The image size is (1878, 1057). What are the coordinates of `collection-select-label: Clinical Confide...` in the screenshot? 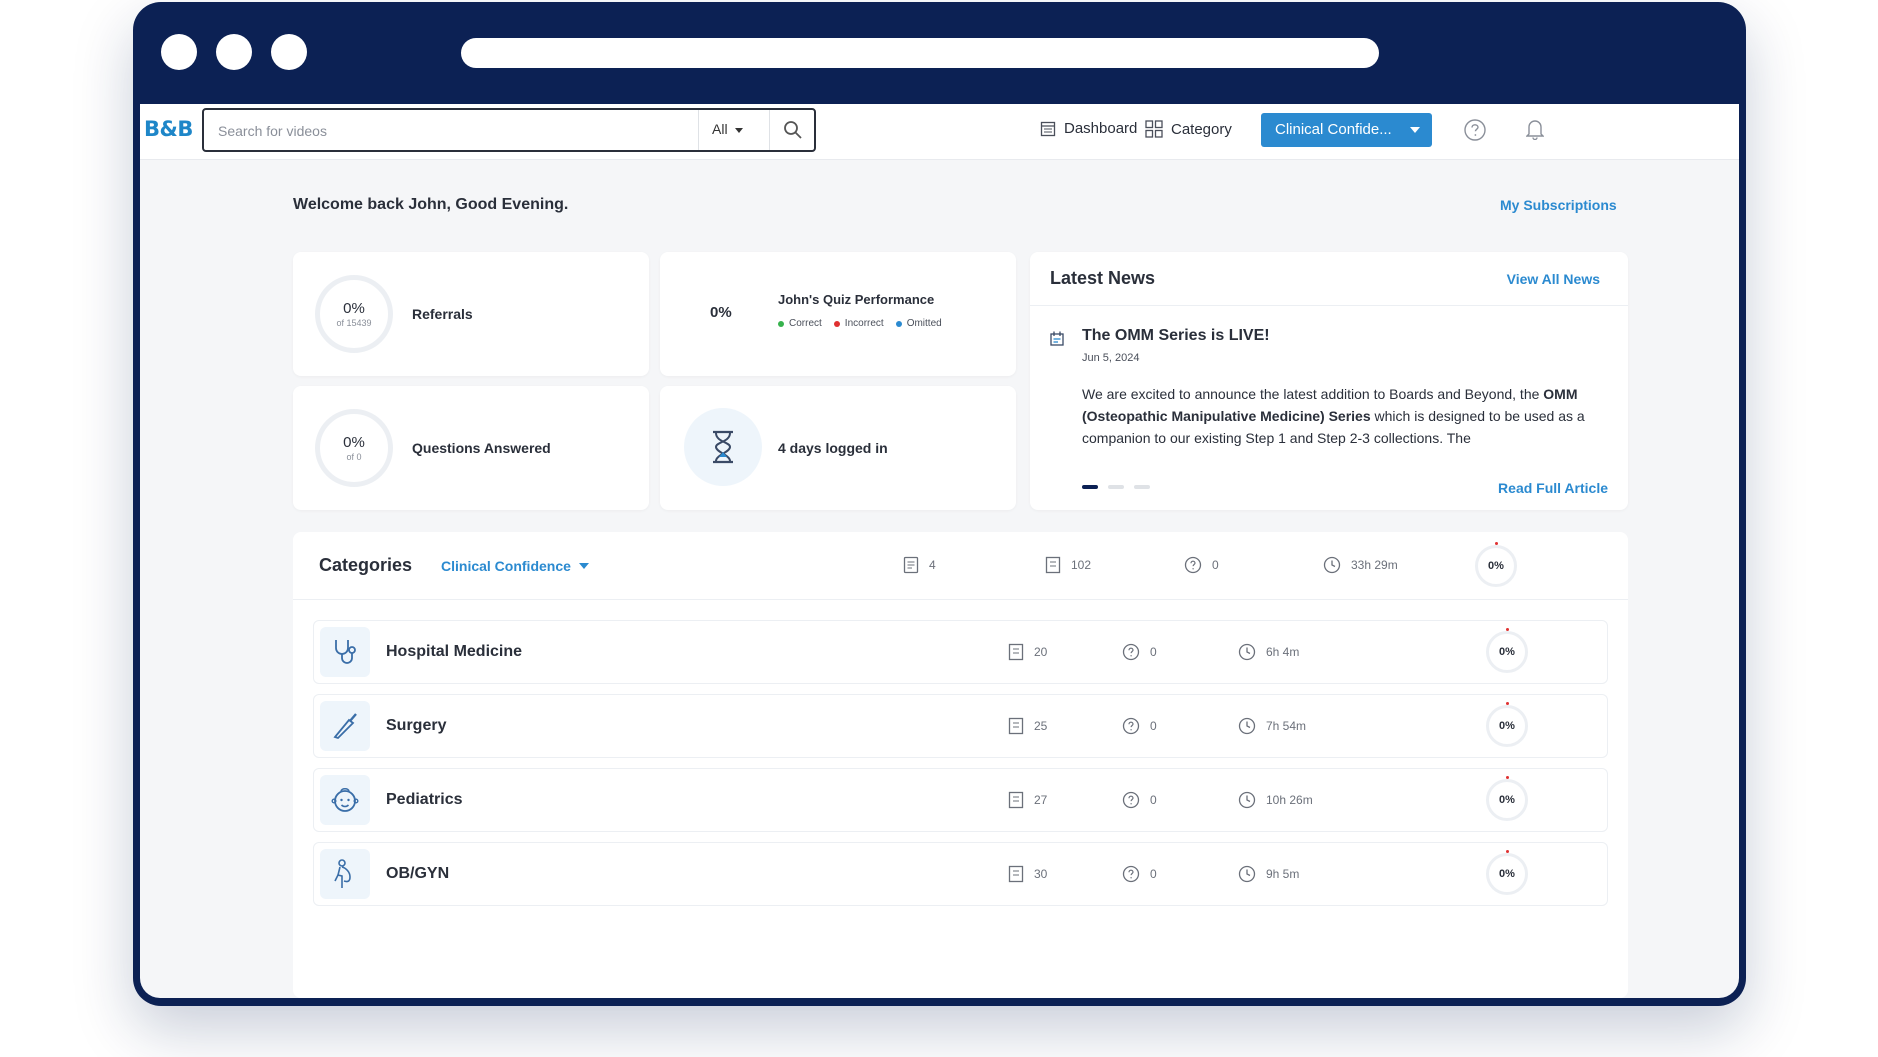 It's located at (1333, 129).